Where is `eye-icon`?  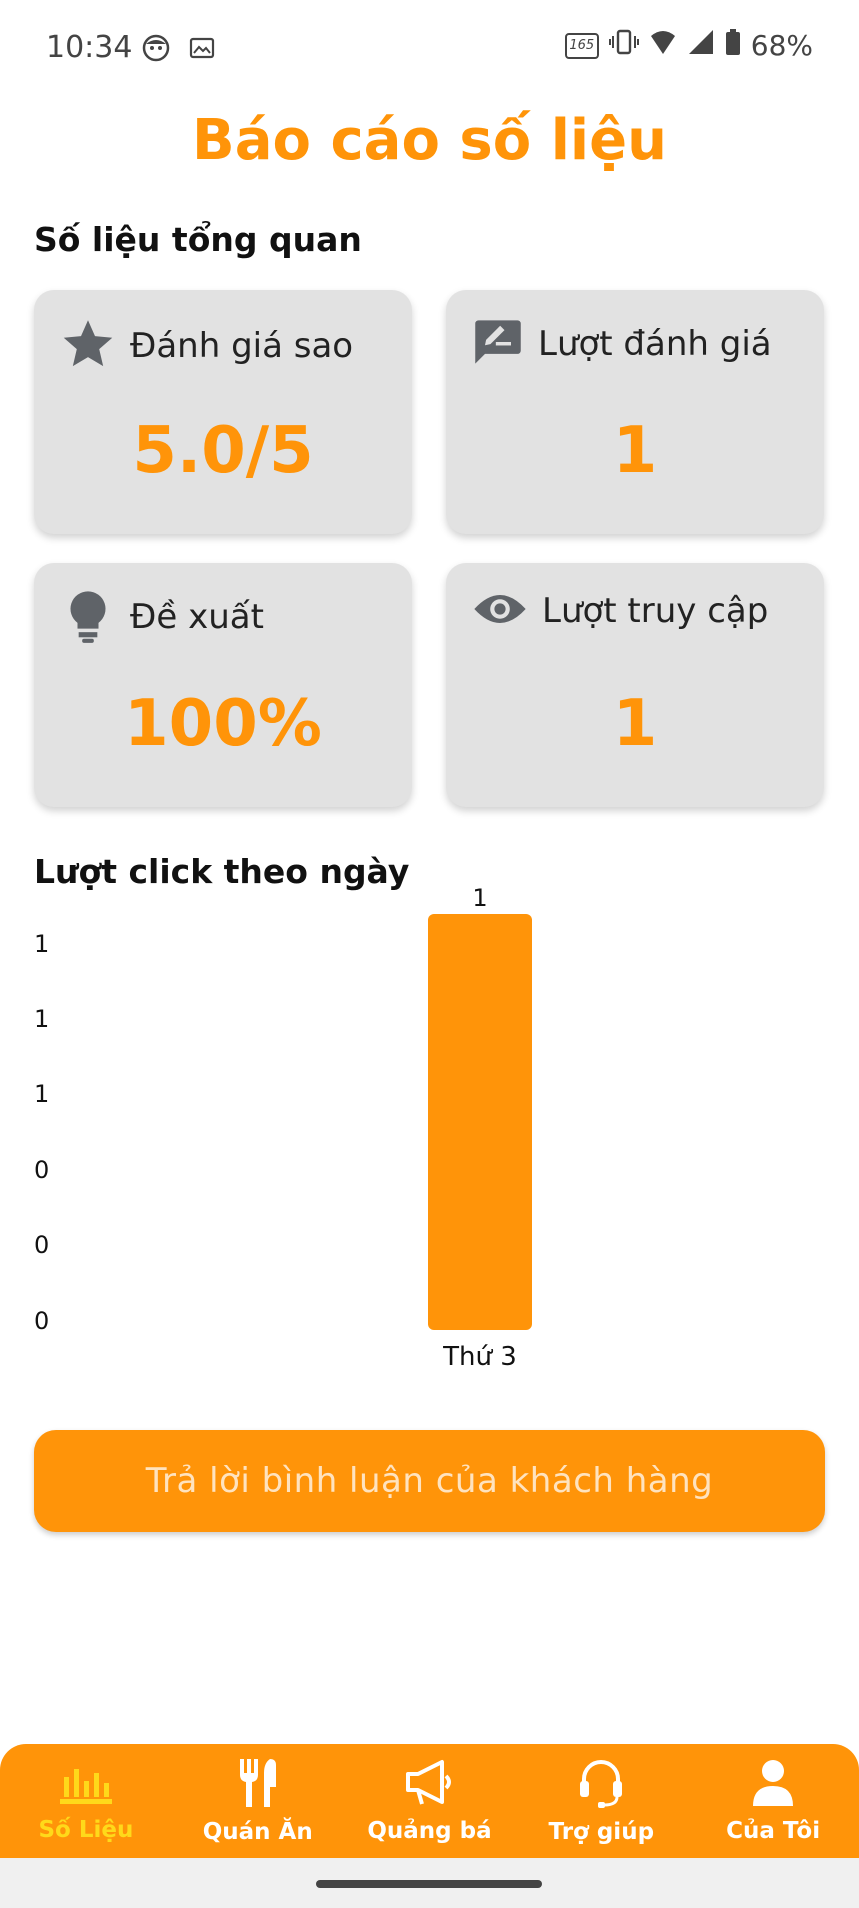
eye-icon is located at coordinates (500, 611).